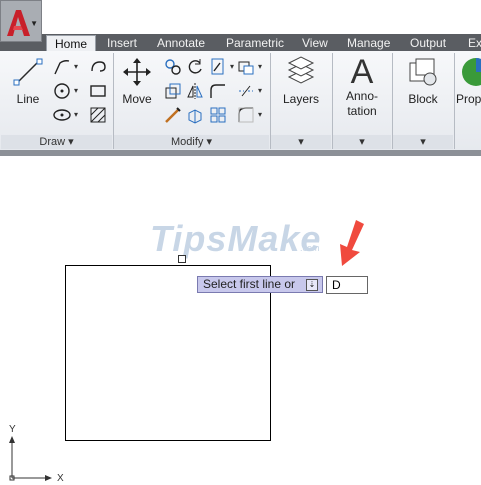 The image size is (481, 485). I want to click on draw-panel-title: Draw ▾, so click(56, 142).